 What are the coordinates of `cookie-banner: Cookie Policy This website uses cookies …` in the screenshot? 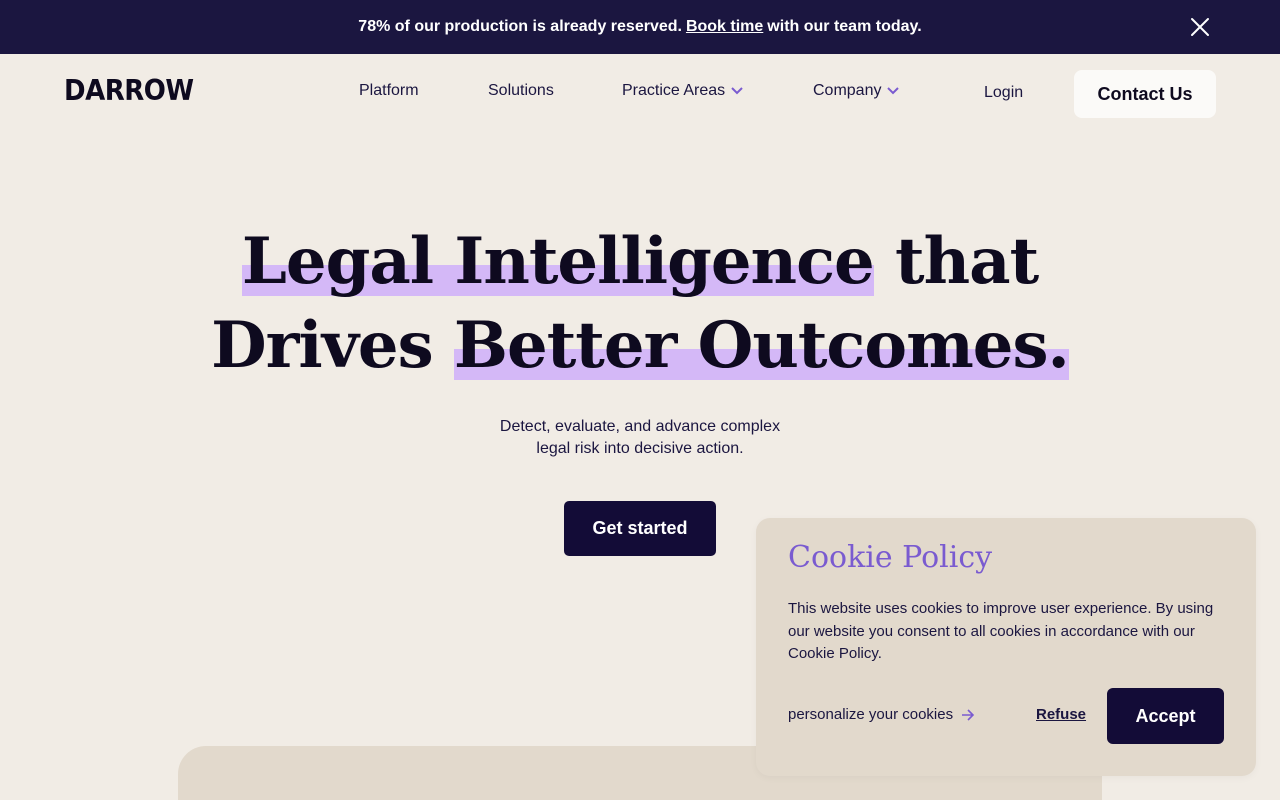 It's located at (1006, 647).